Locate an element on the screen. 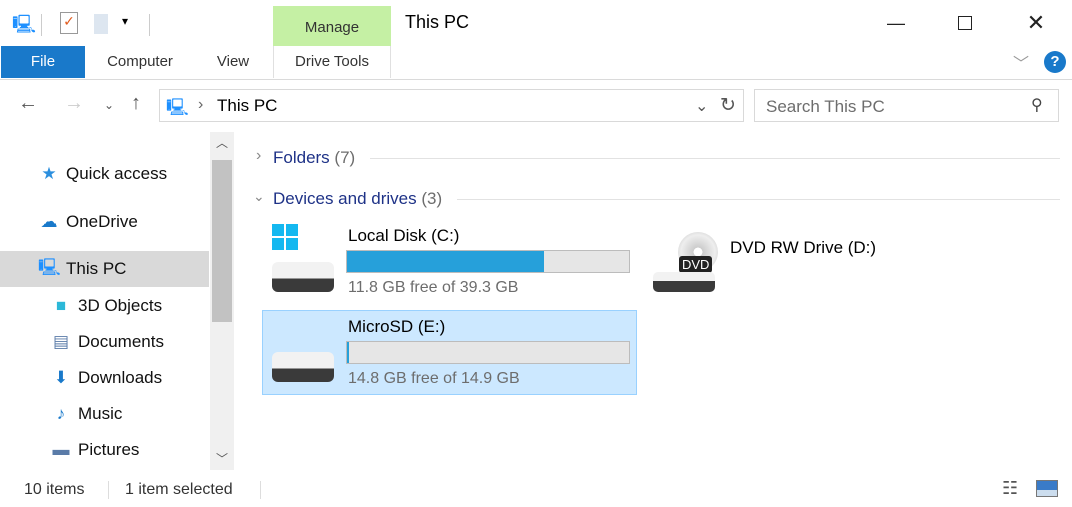  expand-chevron-icon: › is located at coordinates (258, 156).